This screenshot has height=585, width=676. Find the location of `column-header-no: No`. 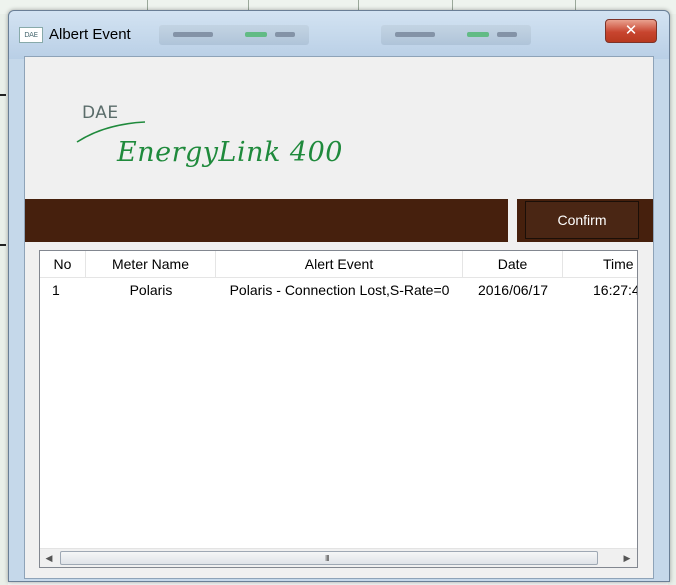

column-header-no: No is located at coordinates (63, 264).